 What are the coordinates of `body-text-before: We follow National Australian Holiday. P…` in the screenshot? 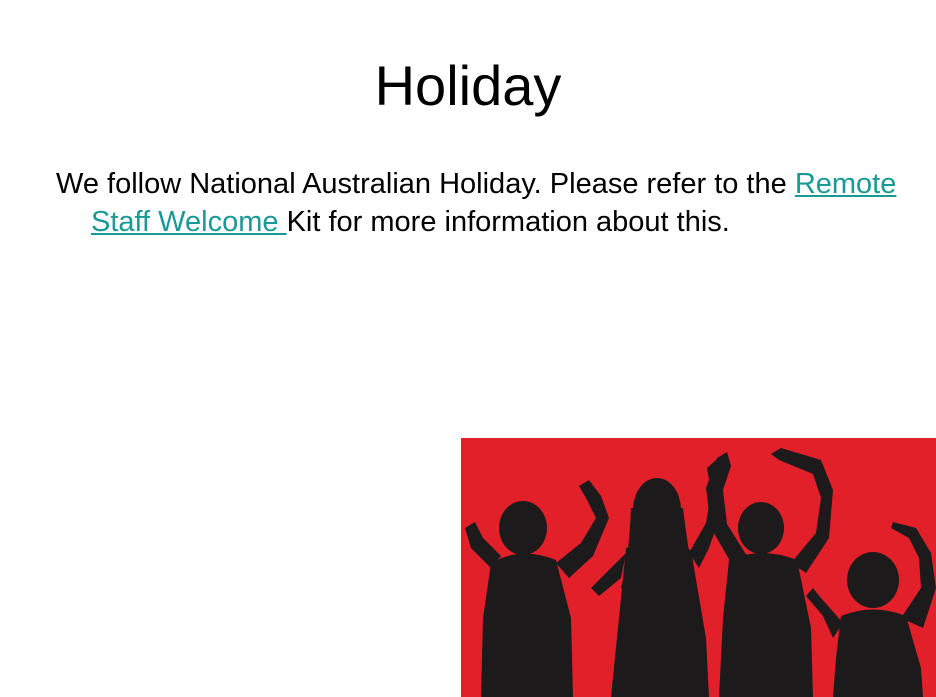 It's located at (425, 184).